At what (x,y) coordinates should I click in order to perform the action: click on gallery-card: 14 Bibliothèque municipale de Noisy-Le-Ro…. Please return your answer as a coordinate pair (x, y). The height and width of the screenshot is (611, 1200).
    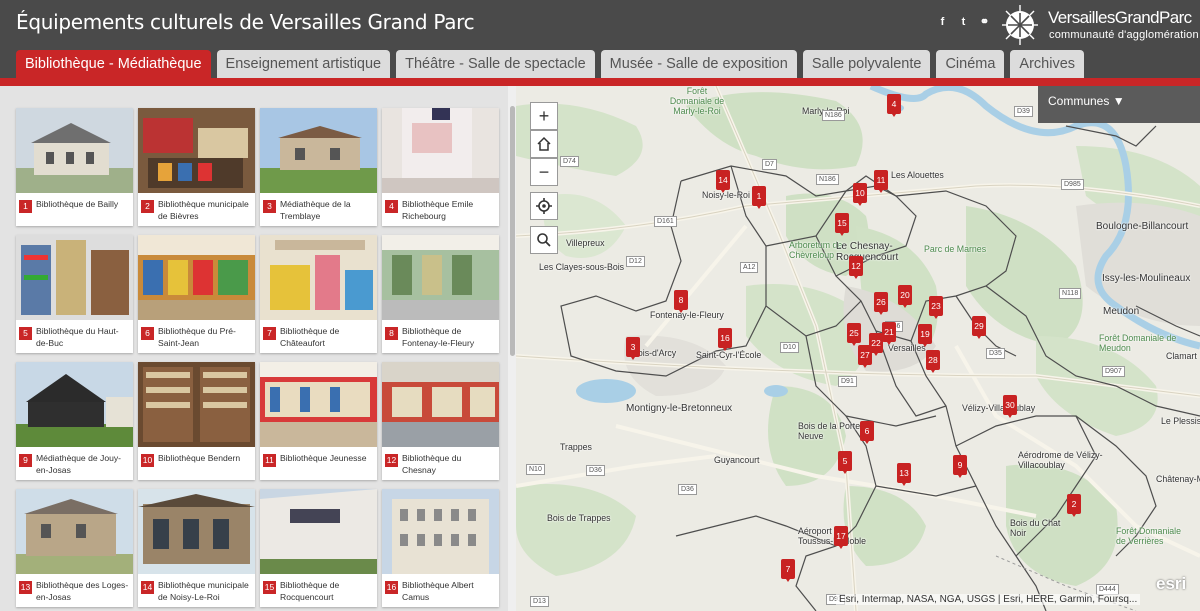
    Looking at the image, I should click on (196, 548).